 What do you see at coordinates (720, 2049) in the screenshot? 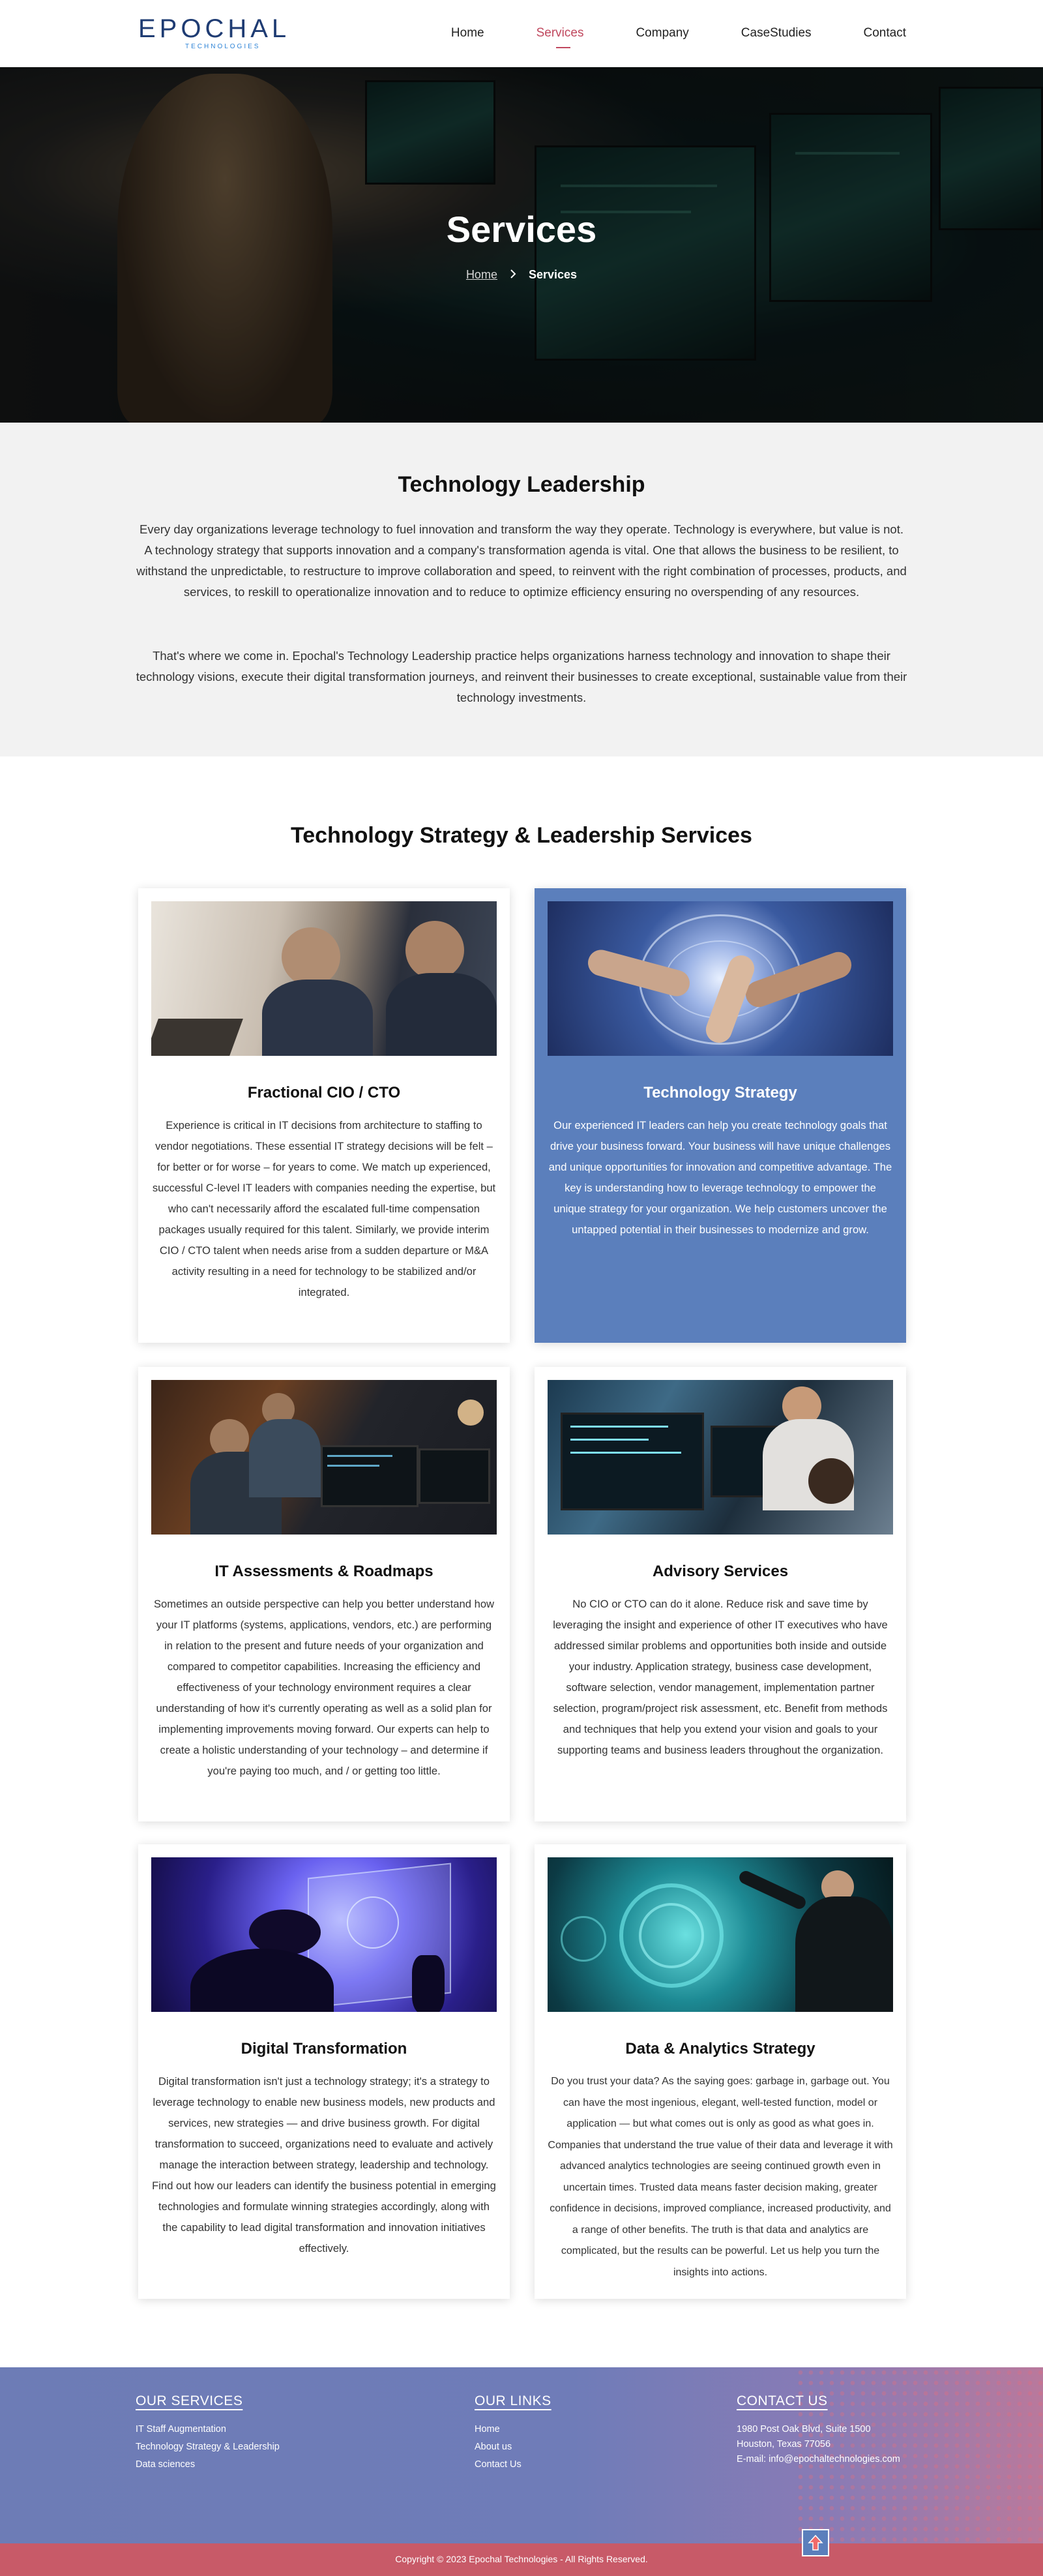
I see `card-title: Data & Analytics Strategy` at bounding box center [720, 2049].